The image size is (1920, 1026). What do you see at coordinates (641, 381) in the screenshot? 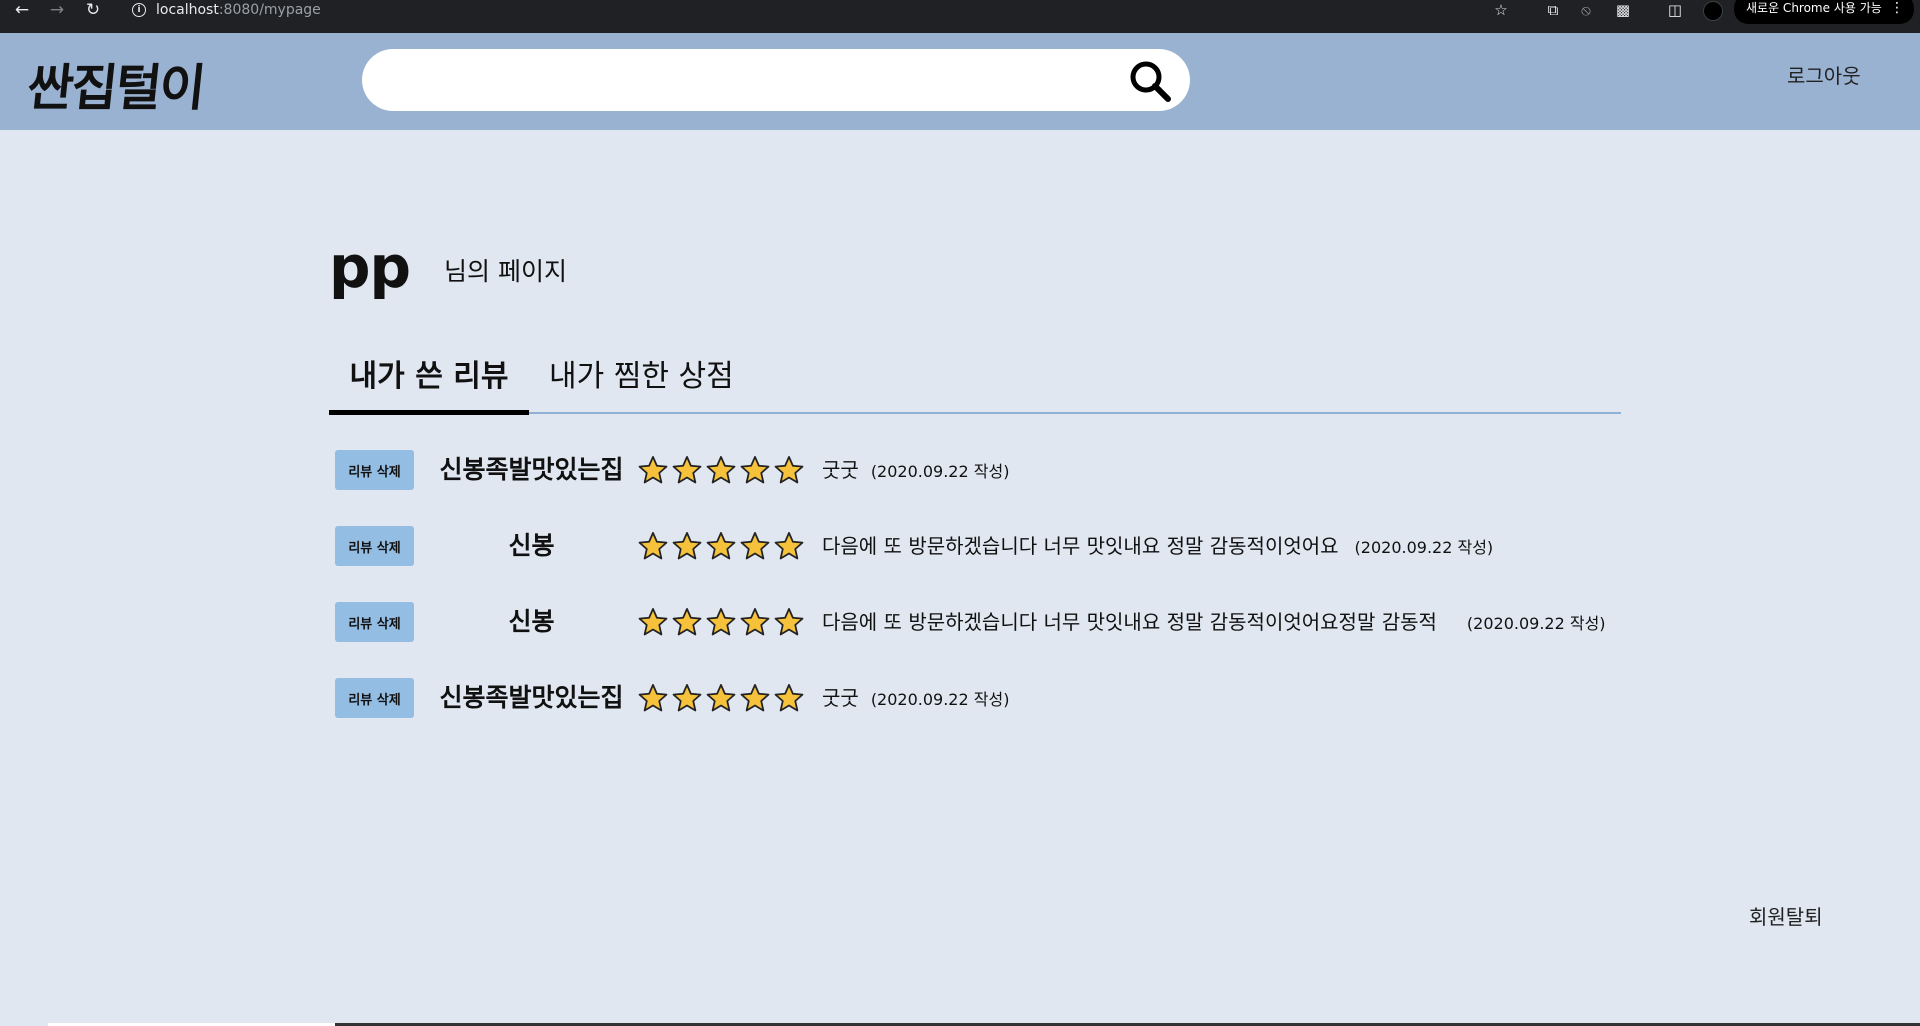
I see `tab-my-favorites: 내가 찜한 상점` at bounding box center [641, 381].